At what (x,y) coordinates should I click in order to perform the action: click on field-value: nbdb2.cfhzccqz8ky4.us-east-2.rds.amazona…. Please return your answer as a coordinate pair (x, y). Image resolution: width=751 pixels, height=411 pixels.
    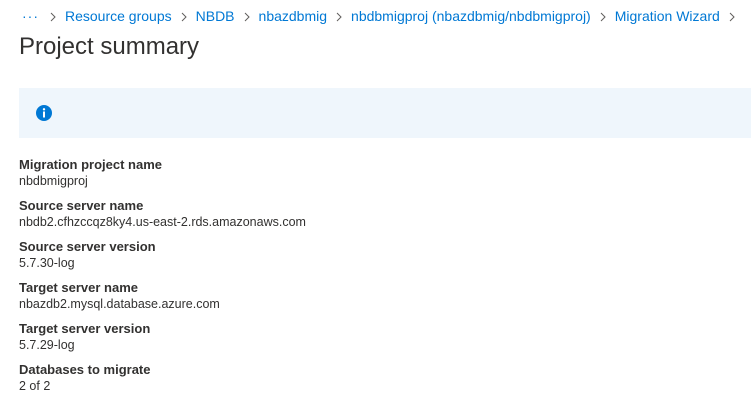
    Looking at the image, I should click on (162, 222).